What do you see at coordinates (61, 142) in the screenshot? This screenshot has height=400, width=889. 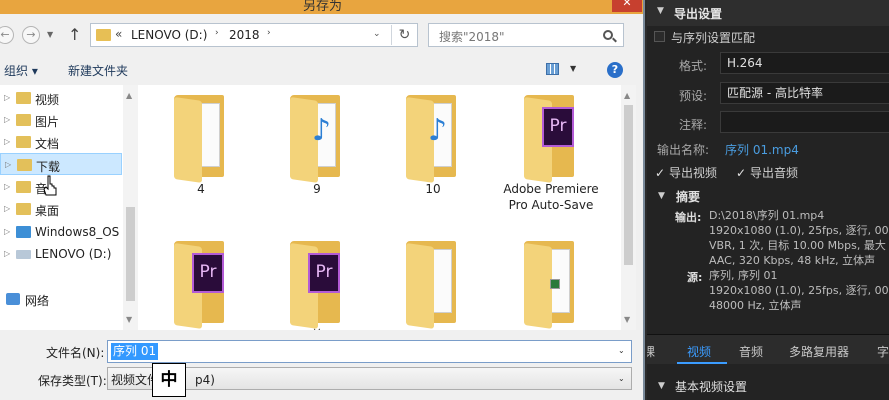 I see `nav-item-documents: ▷ 文档` at bounding box center [61, 142].